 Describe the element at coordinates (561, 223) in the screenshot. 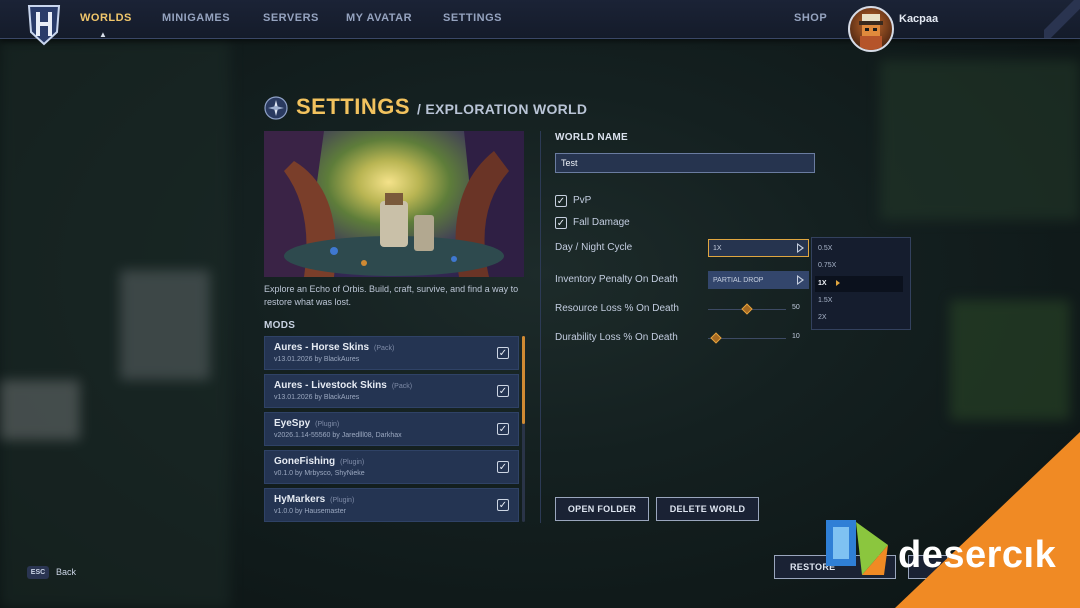

I see `fall-damage-checkbox: ✓` at that location.